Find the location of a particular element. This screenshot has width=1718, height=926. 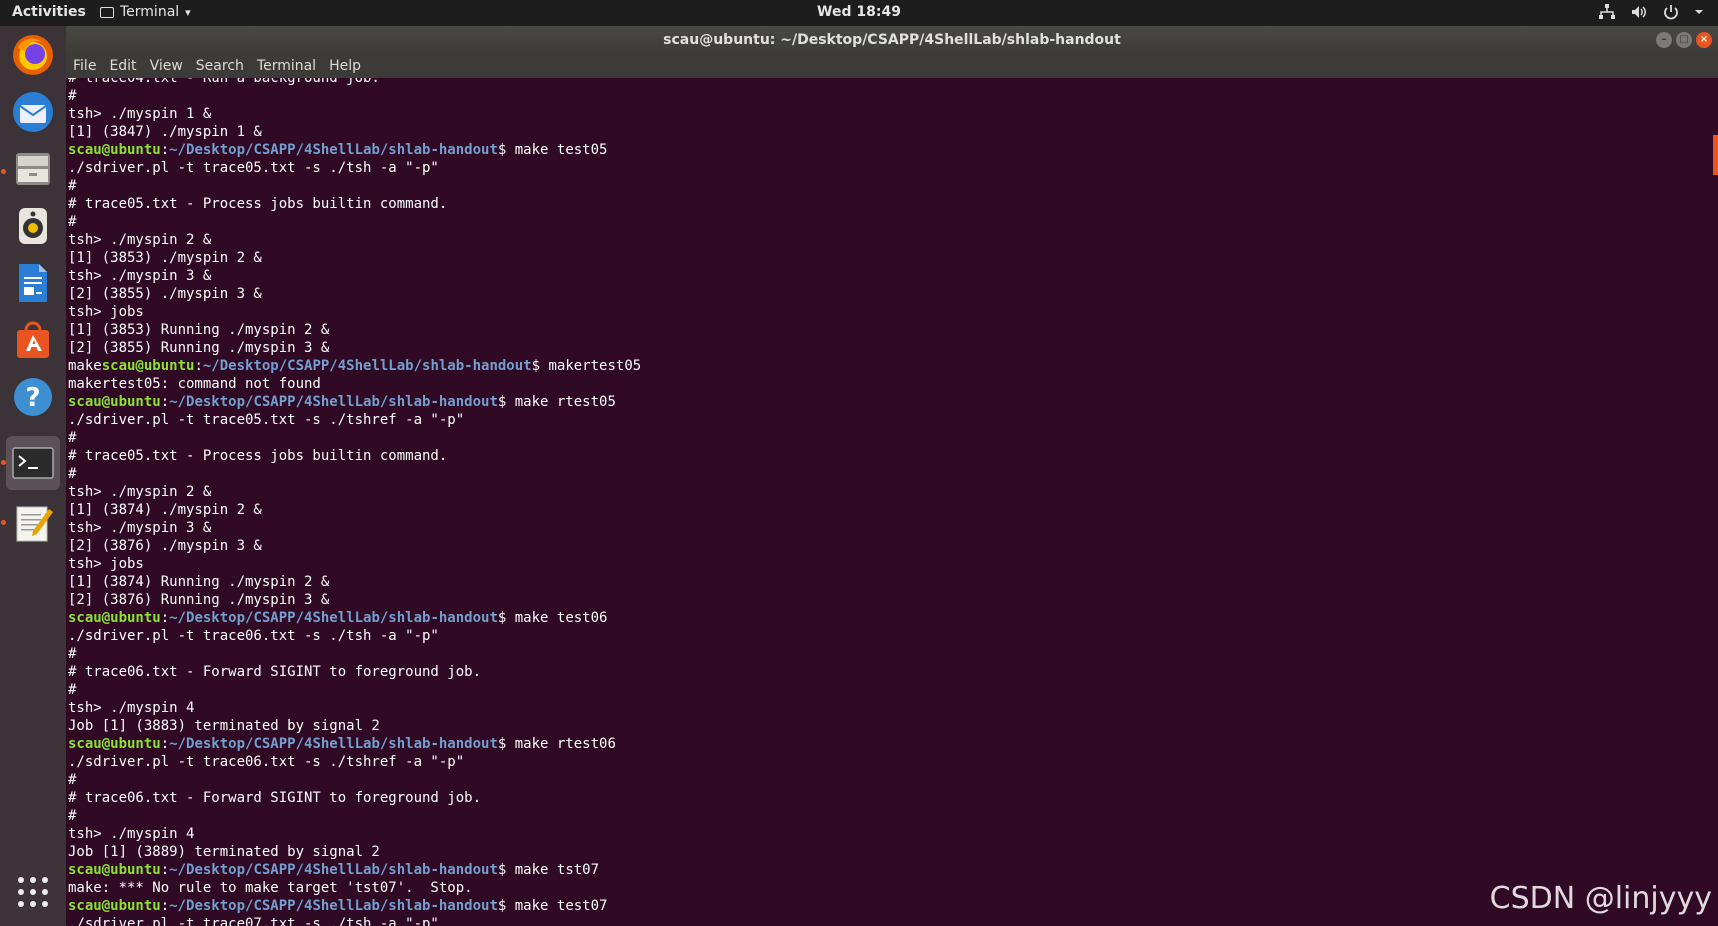

output-line: Job [1] (3889) terminated by signal 2 is located at coordinates (224, 852).